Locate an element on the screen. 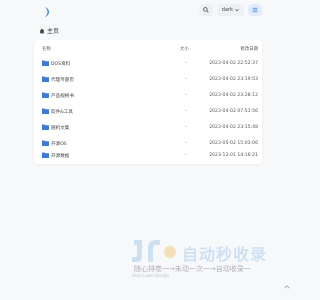 This screenshot has height=300, width=320. file-name: 开源OS is located at coordinates (59, 144).